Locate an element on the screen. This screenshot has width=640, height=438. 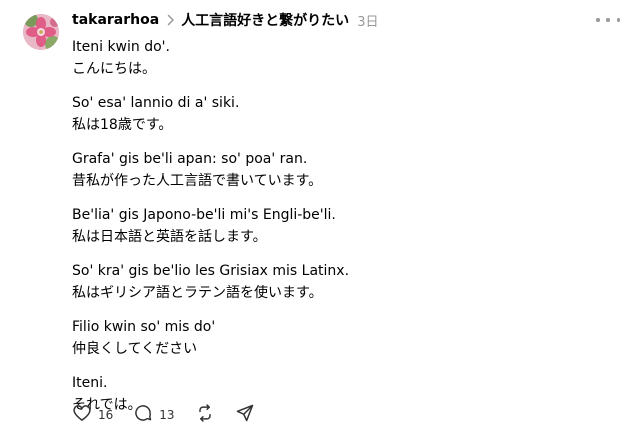
post-line: Iteni. is located at coordinates (90, 383).